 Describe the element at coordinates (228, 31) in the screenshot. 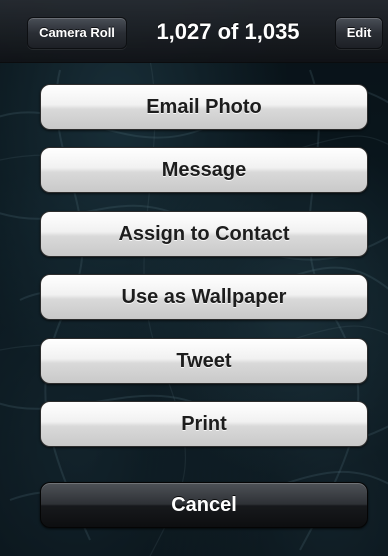

I see `photo-counter-title: 1,027 of 1,035` at that location.